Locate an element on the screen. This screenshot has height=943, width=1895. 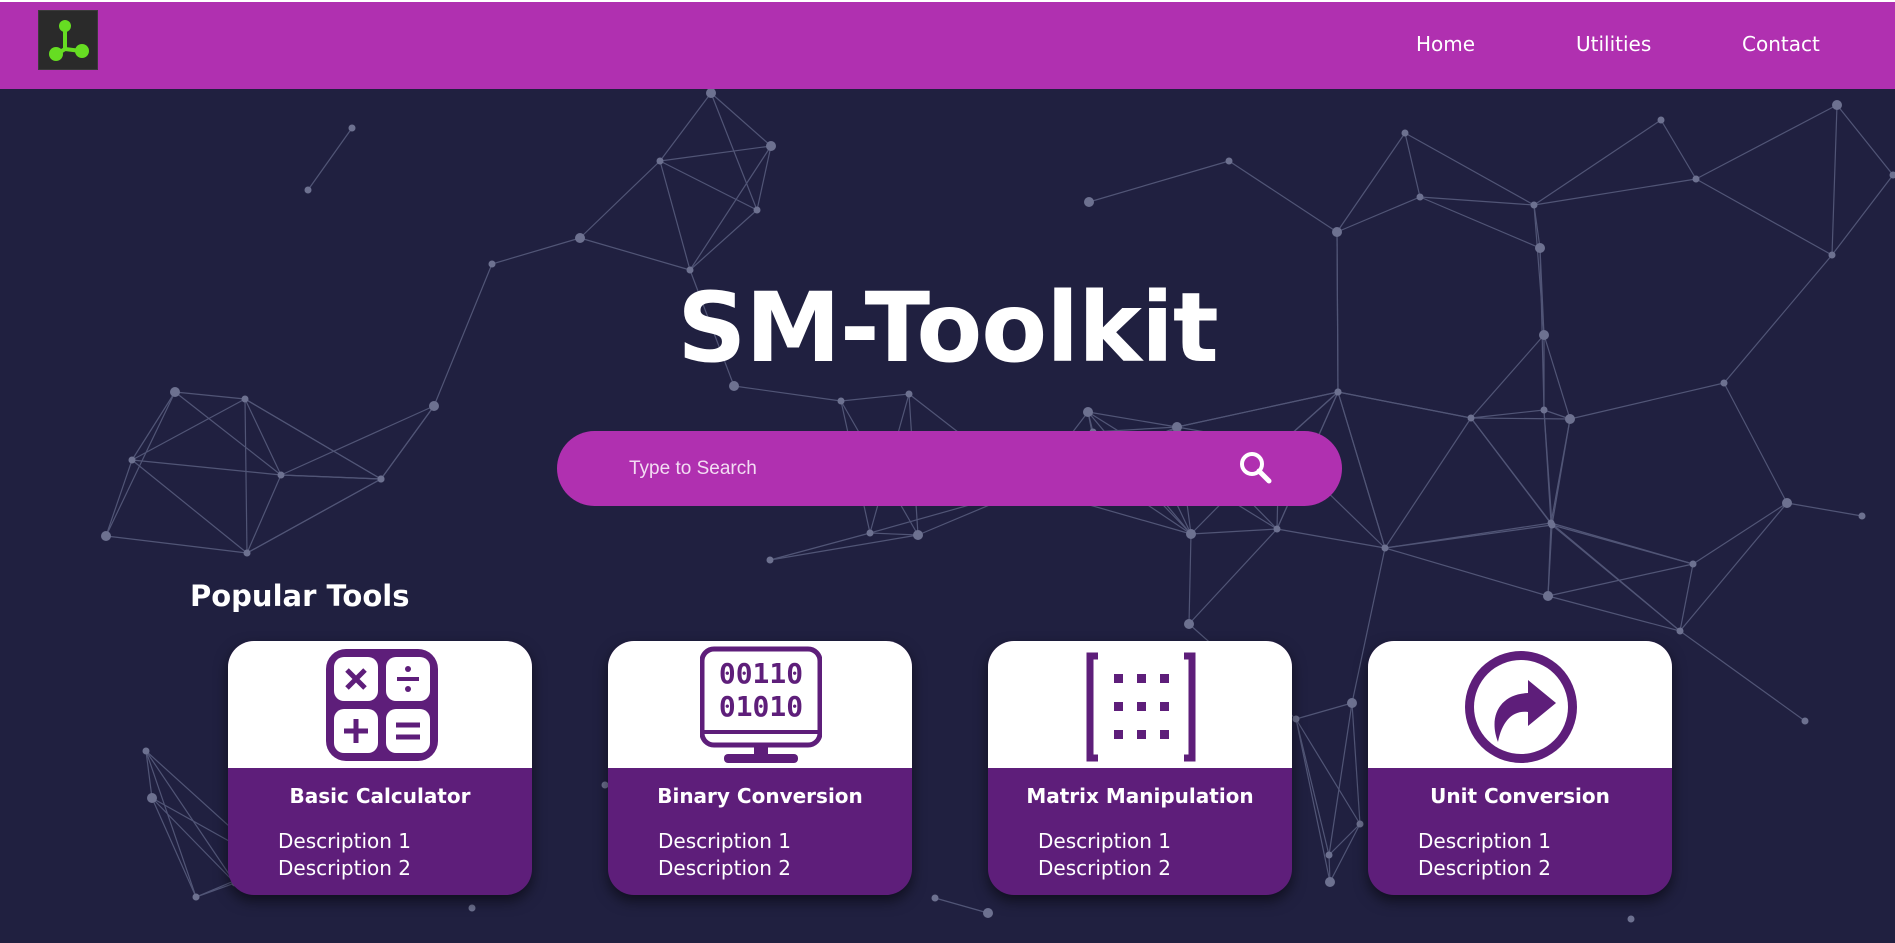
card-title: Unit Conversion is located at coordinates (1520, 796).